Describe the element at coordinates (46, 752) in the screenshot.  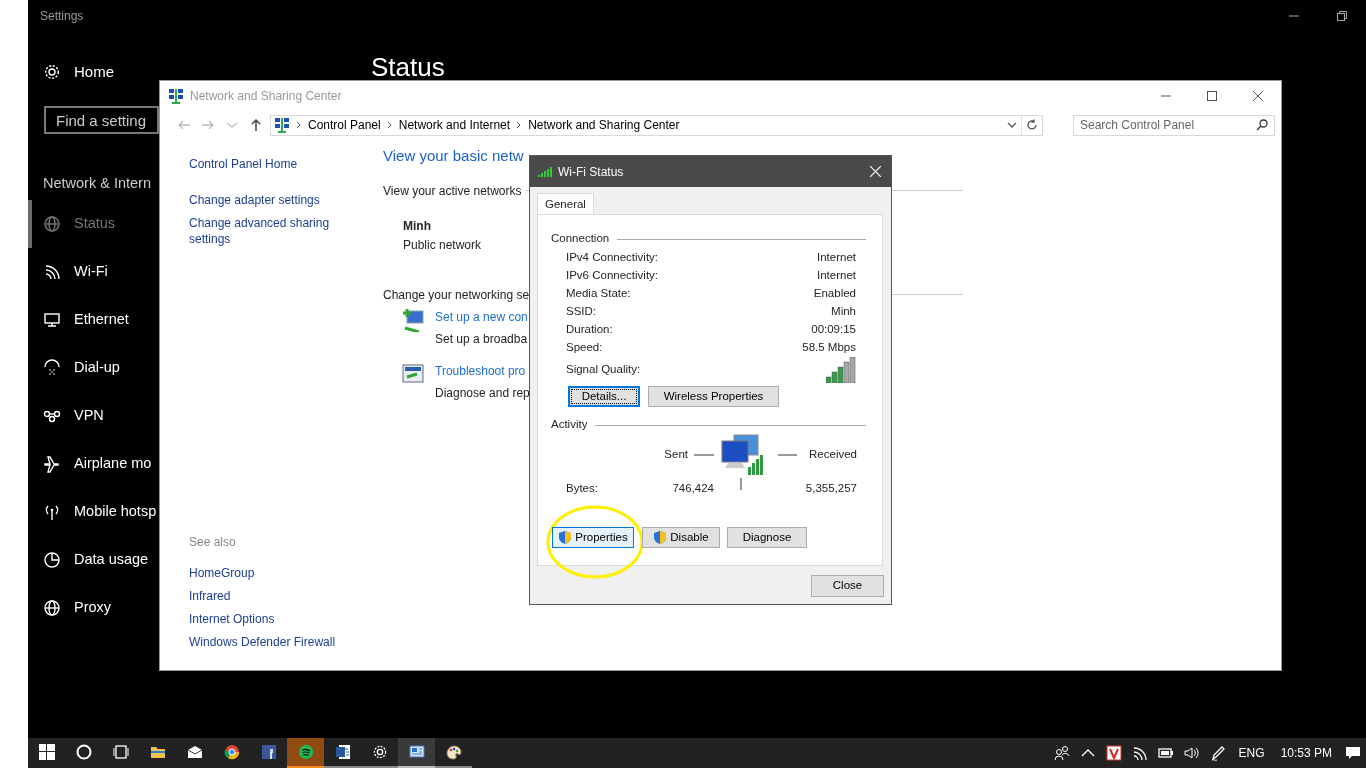
I see `windows-icon` at that location.